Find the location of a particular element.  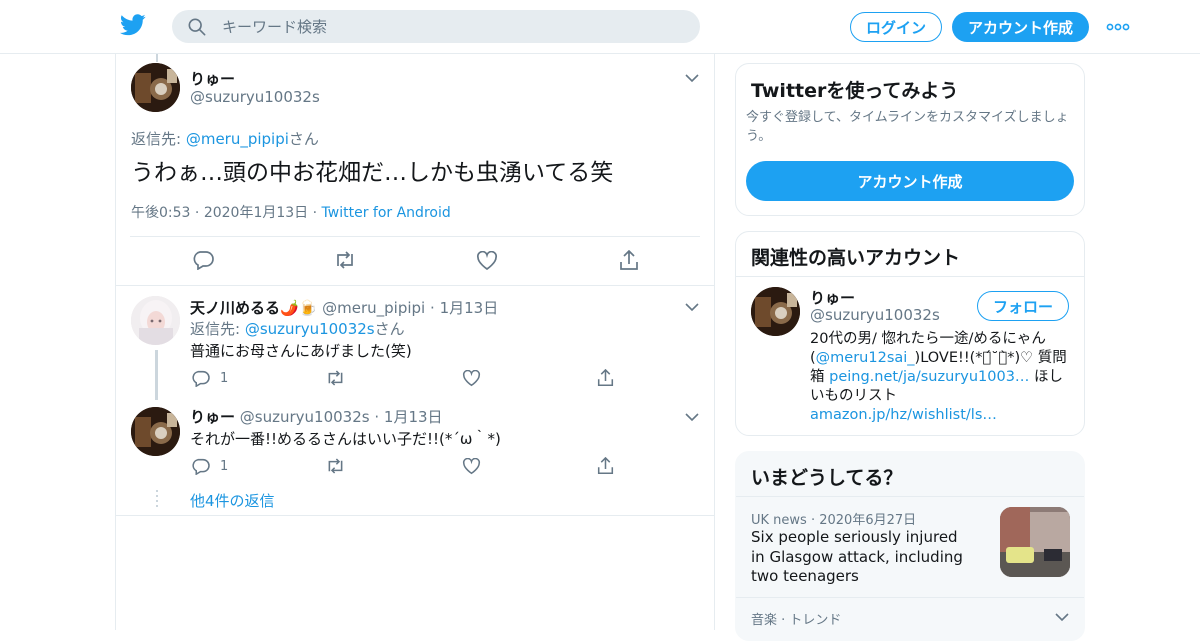

news-date: 2020年6月27日 is located at coordinates (868, 520).